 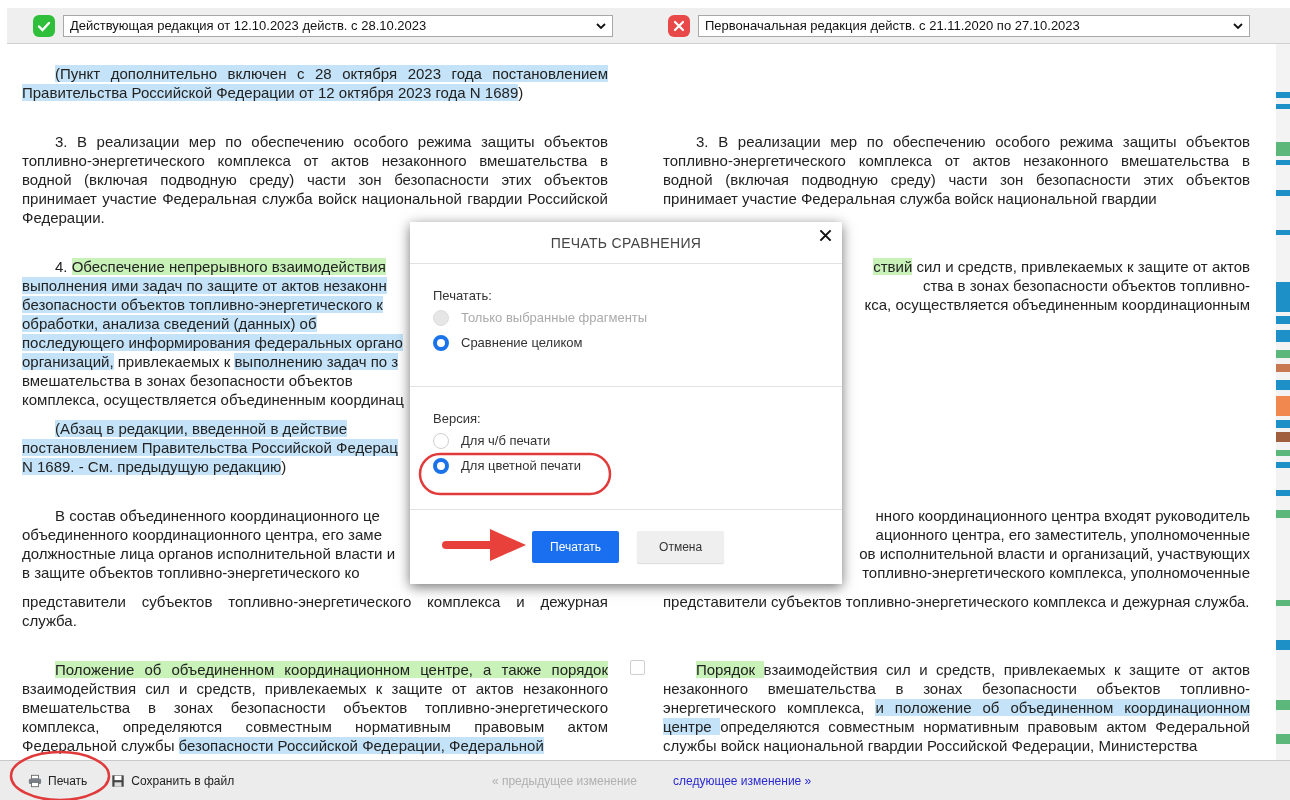 I want to click on text-line: ства в зонах безопасности объектов топливно-, so click(x=1086, y=285).